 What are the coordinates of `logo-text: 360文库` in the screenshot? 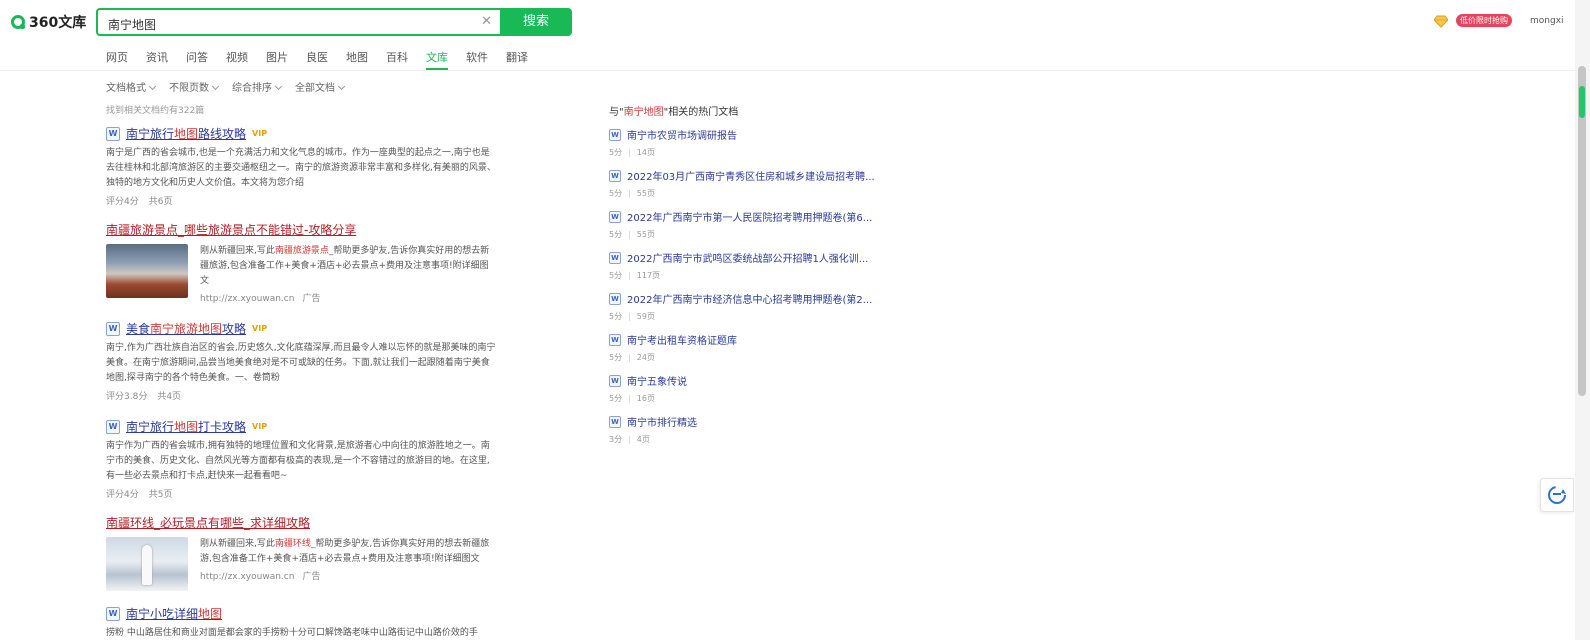 It's located at (58, 23).